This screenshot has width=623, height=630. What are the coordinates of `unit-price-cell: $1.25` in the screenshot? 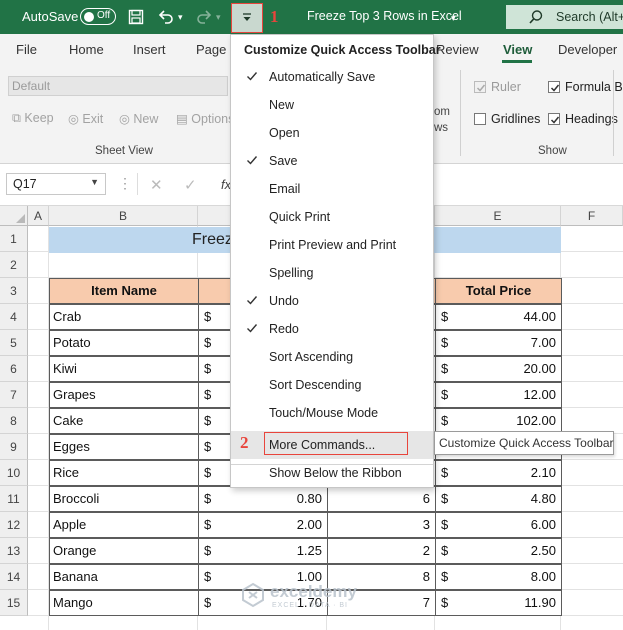 It's located at (263, 551).